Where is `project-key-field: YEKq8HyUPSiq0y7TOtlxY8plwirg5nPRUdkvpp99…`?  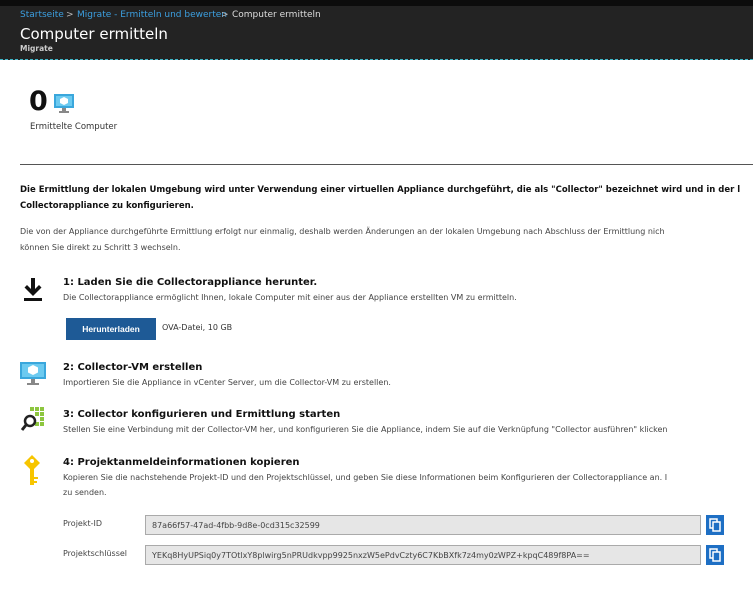 project-key-field: YEKq8HyUPSiq0y7TOtlxY8plwirg5nPRUdkvpp99… is located at coordinates (423, 555).